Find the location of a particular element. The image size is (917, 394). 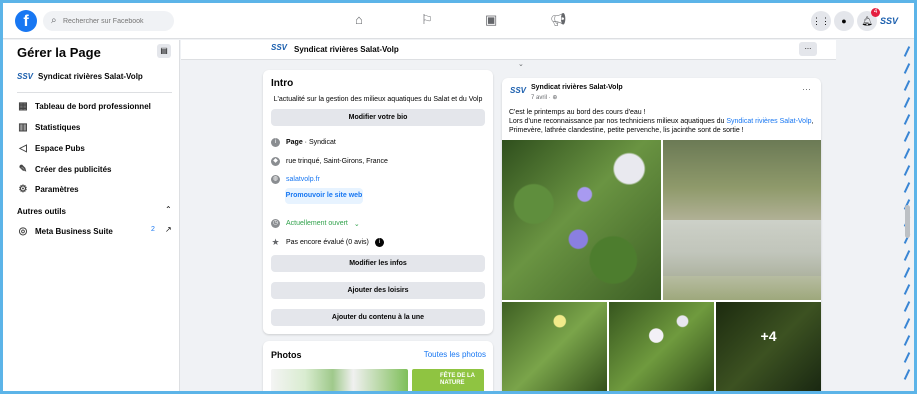

sidebar-item-settings: ⚙ Paramètres is located at coordinates (48, 189).